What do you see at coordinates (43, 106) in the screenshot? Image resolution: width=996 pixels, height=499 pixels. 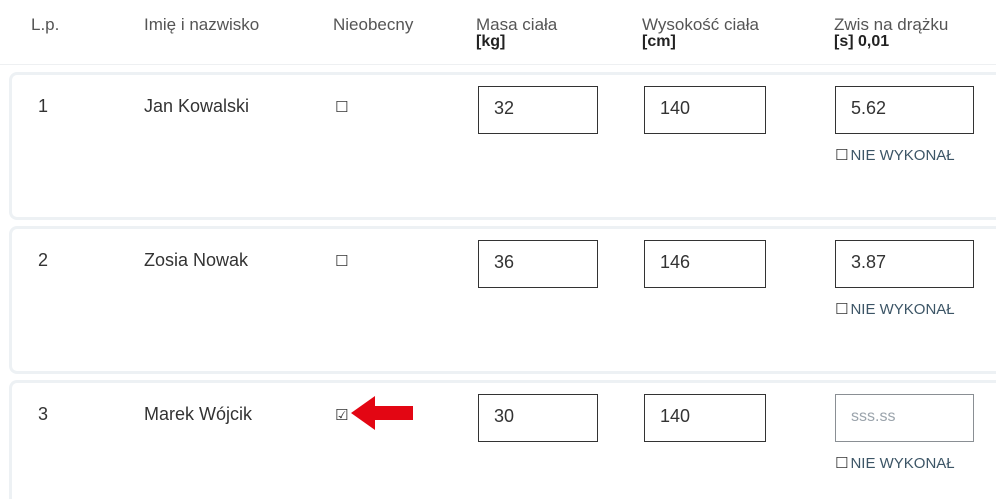 I see `row-number: 1` at bounding box center [43, 106].